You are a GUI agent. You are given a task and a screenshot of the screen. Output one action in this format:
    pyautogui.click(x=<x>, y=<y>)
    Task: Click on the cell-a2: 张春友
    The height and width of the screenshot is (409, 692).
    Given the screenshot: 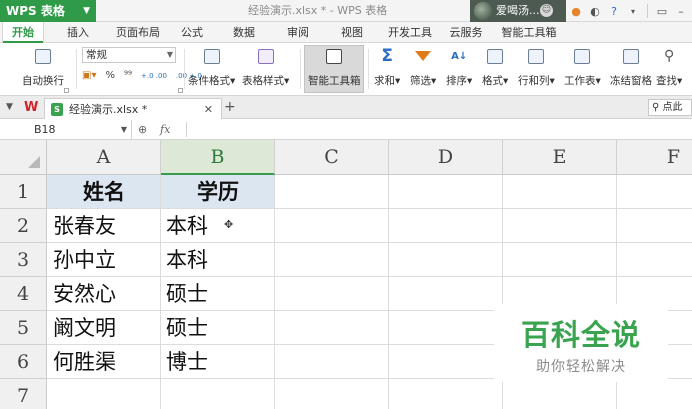 What is the action you would take?
    pyautogui.click(x=84, y=226)
    